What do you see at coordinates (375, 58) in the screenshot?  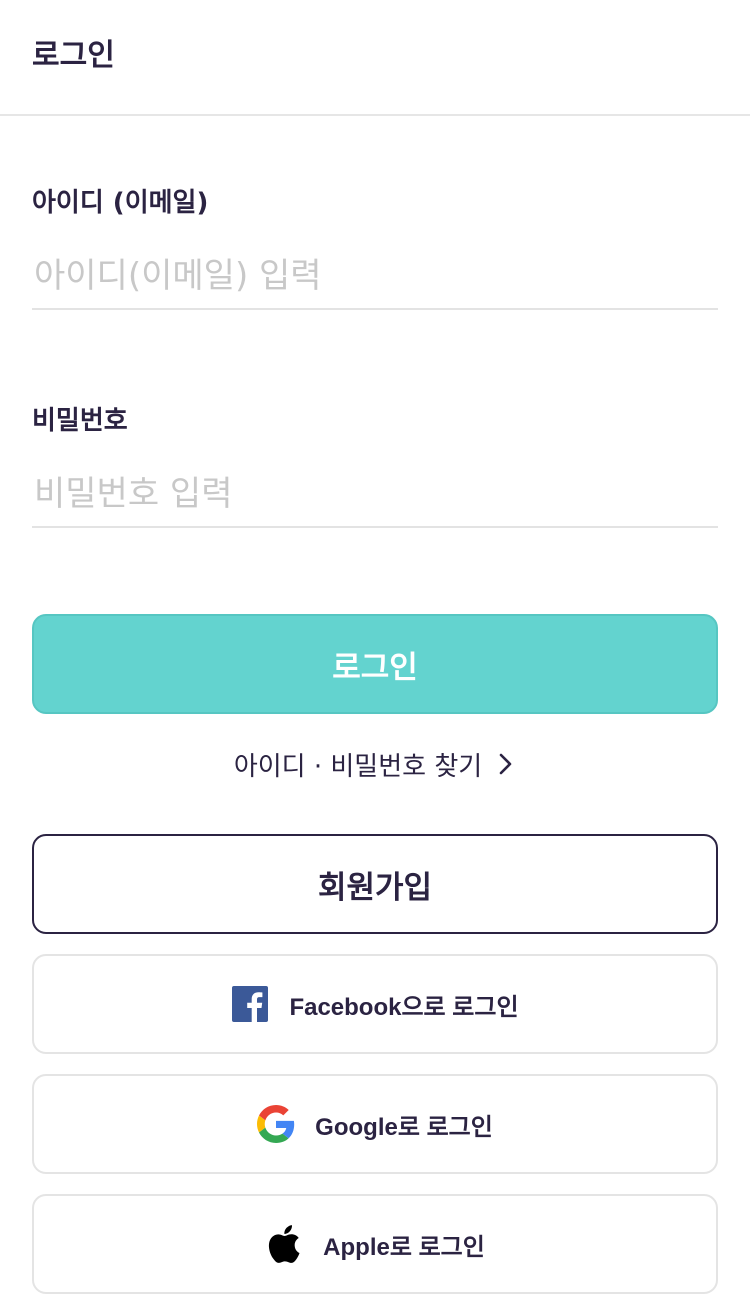 I see `header: 로그인` at bounding box center [375, 58].